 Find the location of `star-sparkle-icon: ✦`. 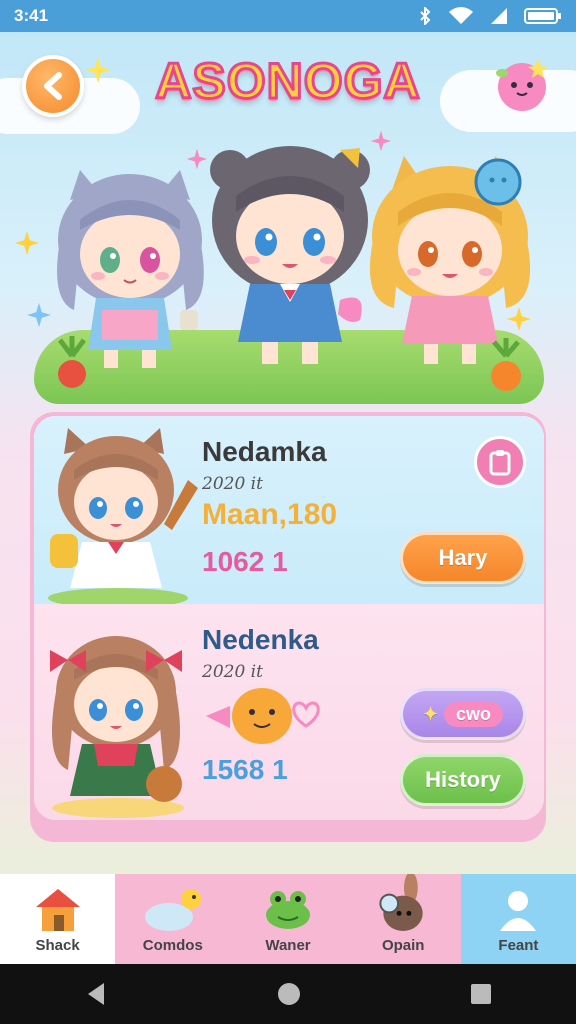

star-sparkle-icon: ✦ is located at coordinates (430, 713).